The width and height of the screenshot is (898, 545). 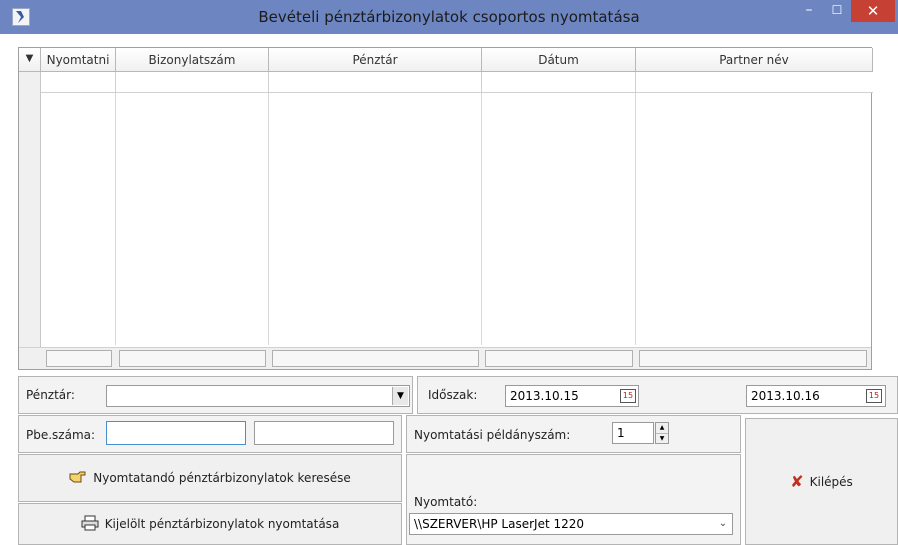 I want to click on exit-button: ✘ Kilépés, so click(x=821, y=481).